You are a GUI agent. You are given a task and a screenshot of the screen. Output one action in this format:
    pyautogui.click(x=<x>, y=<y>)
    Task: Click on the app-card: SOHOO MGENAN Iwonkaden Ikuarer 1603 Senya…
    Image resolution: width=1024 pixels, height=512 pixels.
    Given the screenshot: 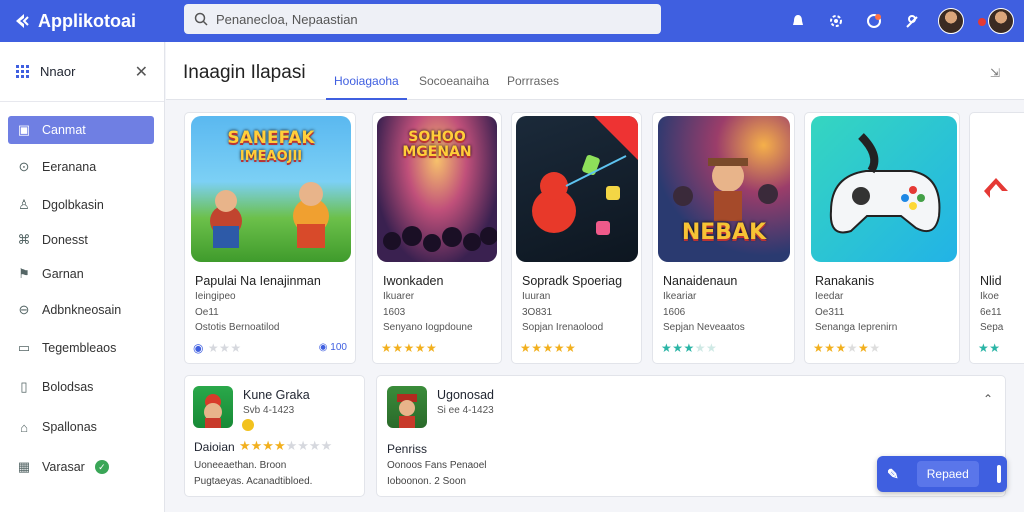 What is the action you would take?
    pyautogui.click(x=437, y=238)
    